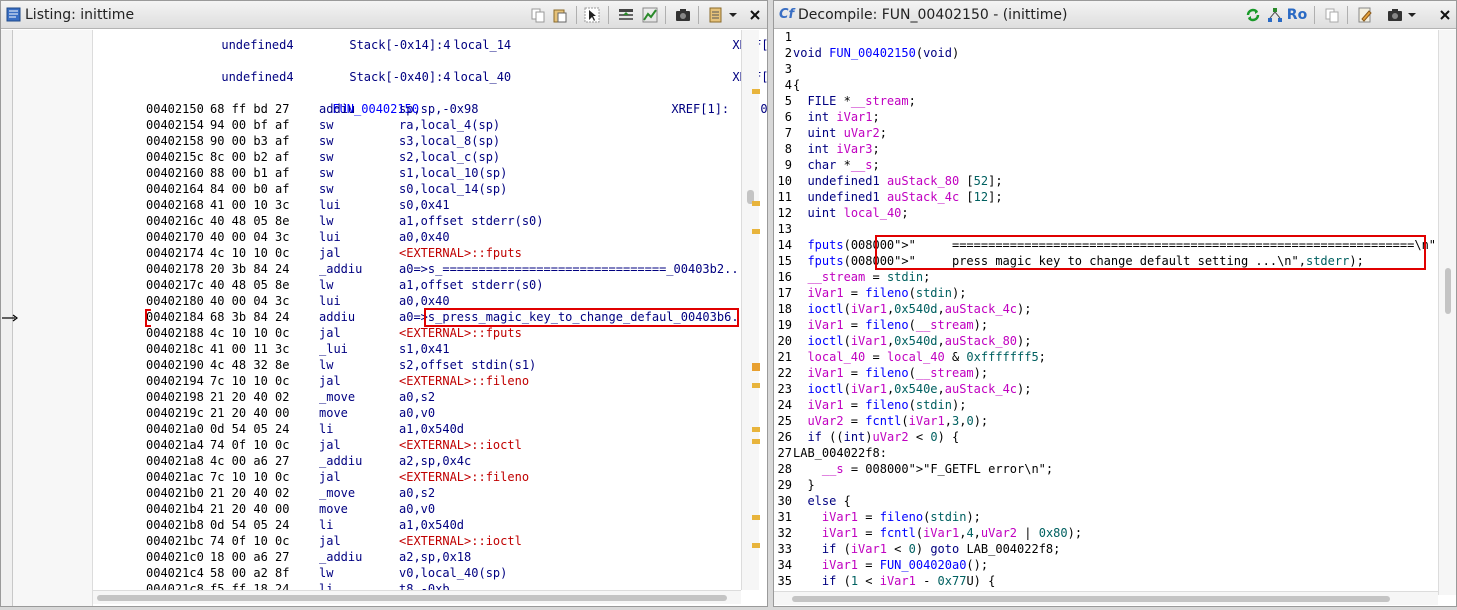  What do you see at coordinates (1091, 599) in the screenshot?
I see `decompile-hscroll-thumb` at bounding box center [1091, 599].